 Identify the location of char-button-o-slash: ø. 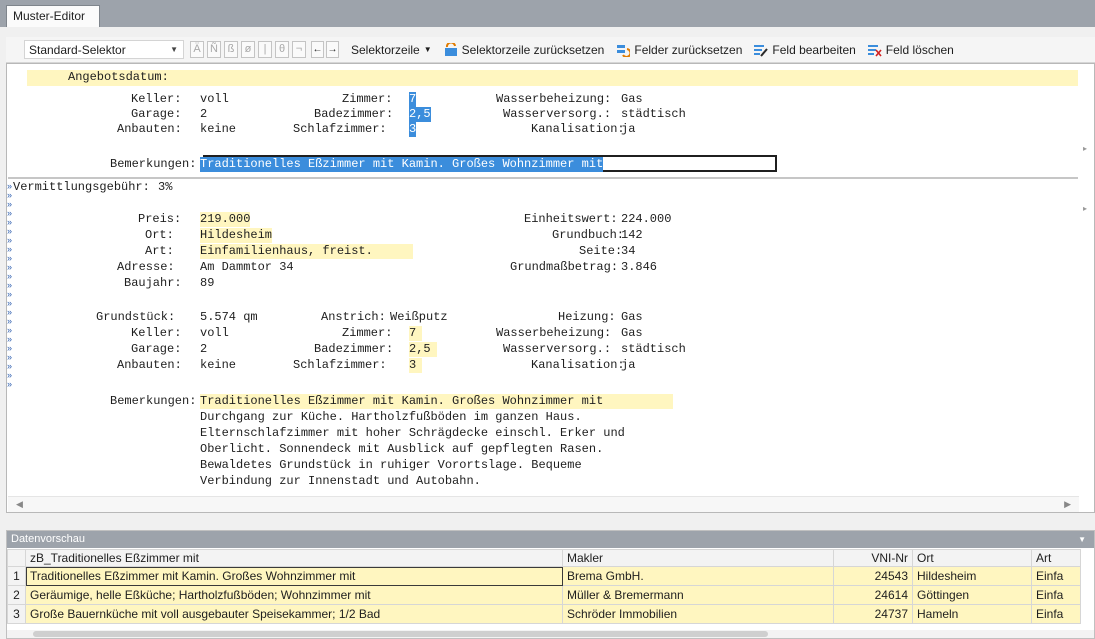
(248, 49).